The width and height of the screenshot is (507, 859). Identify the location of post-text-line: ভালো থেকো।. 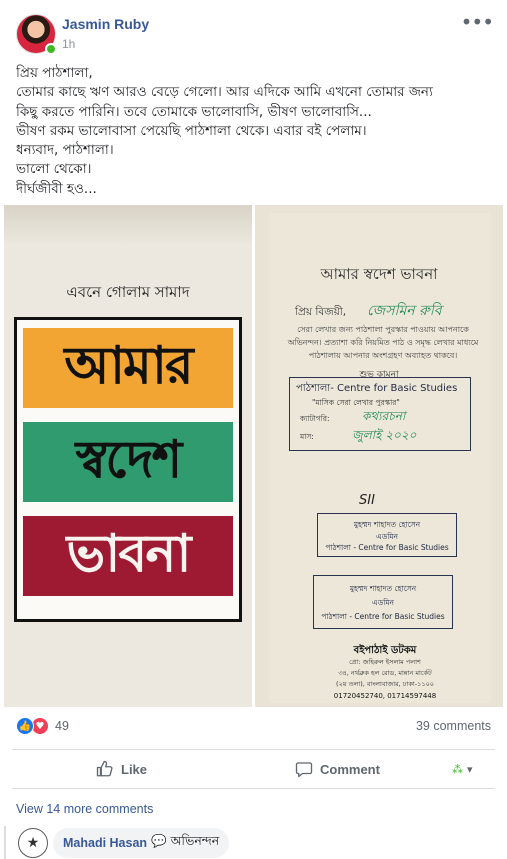
(54, 169).